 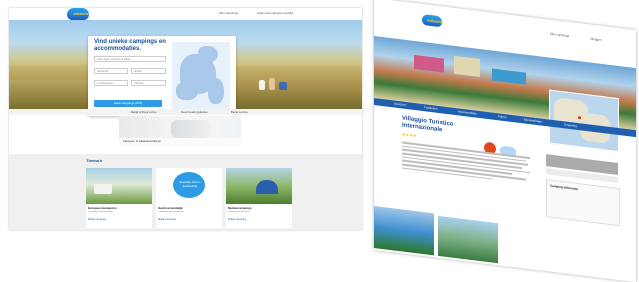 I want to click on europe-map, so click(x=201, y=77).